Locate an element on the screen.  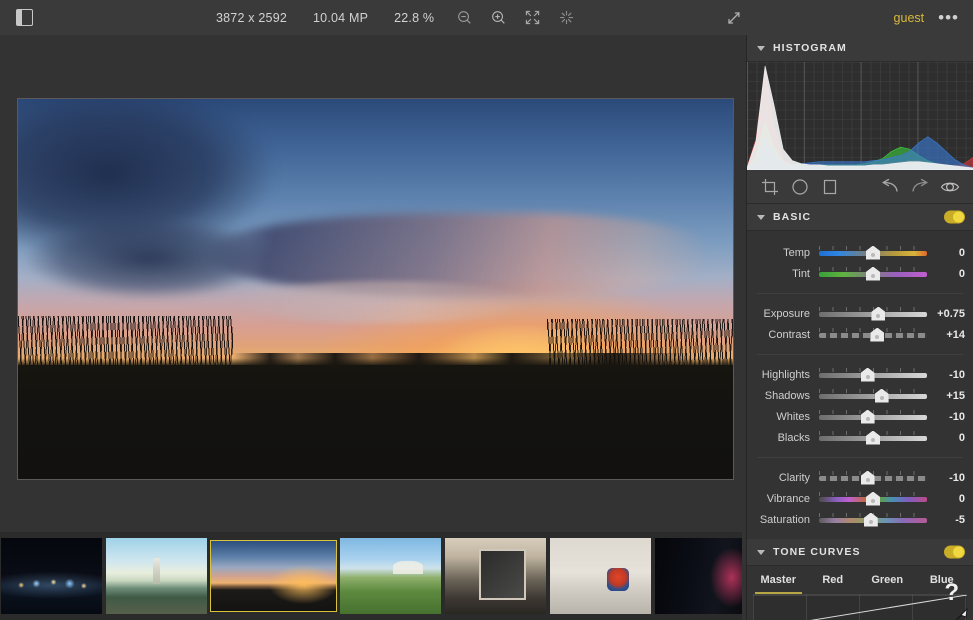
slider-label-whites: Whites is located at coordinates (793, 416).